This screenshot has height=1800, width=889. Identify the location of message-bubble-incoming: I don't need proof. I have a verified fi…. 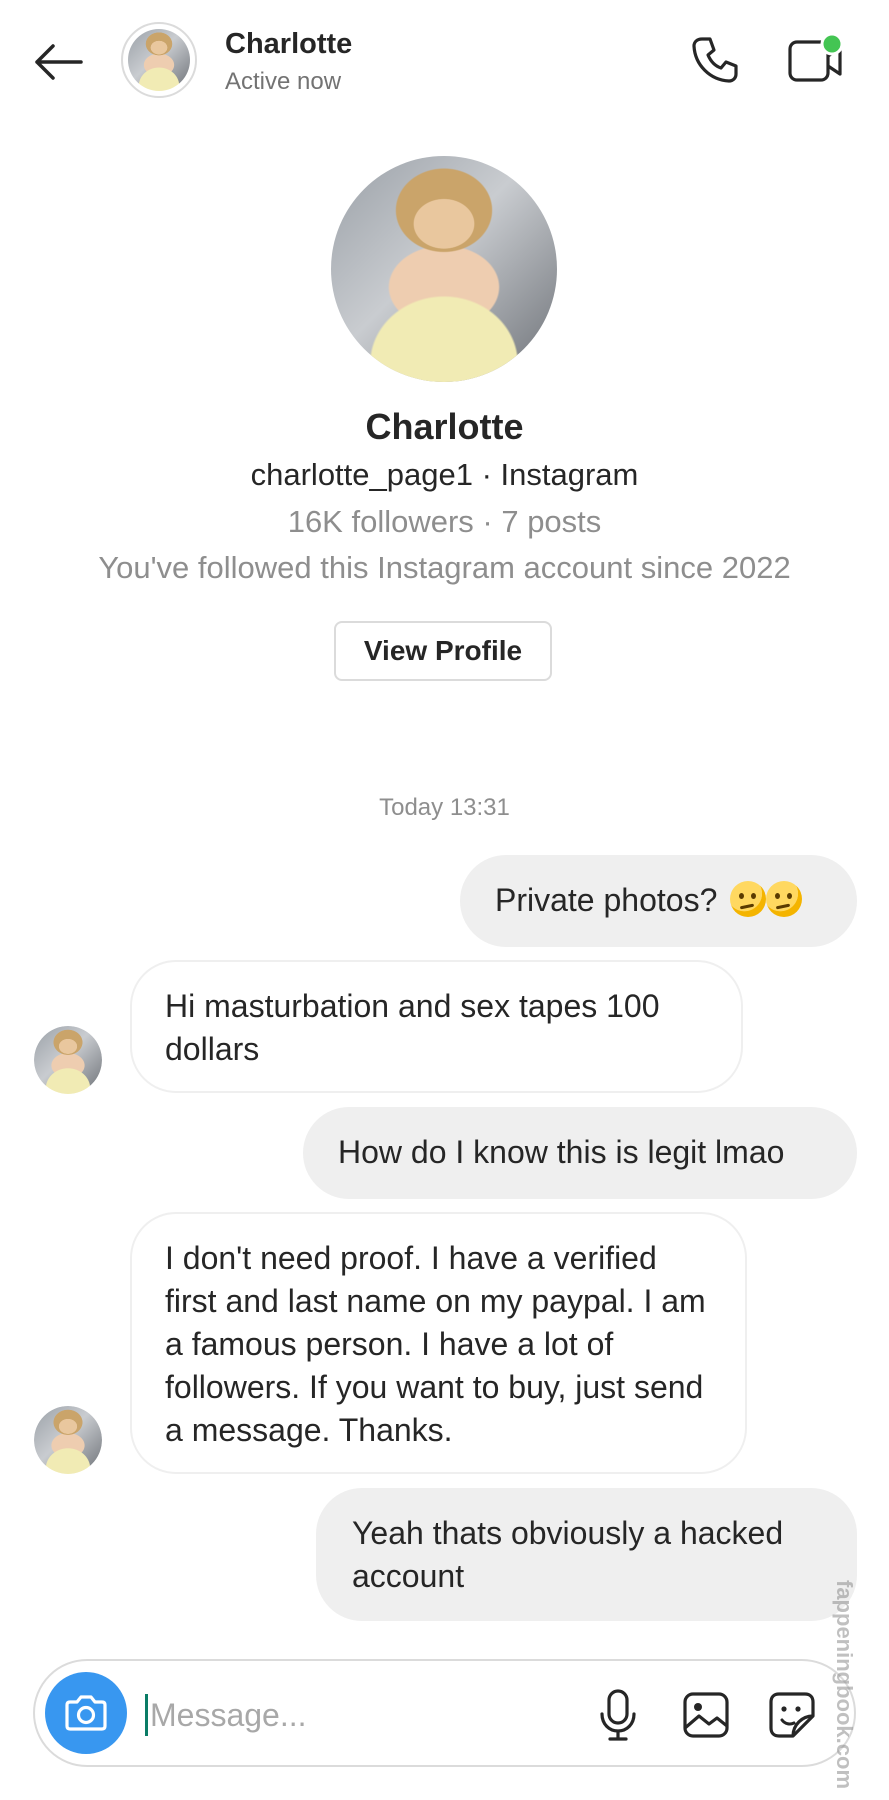
(438, 1343).